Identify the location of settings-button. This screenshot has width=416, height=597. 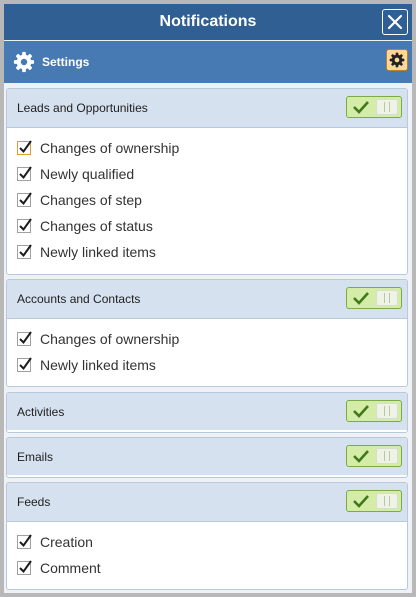
(397, 60).